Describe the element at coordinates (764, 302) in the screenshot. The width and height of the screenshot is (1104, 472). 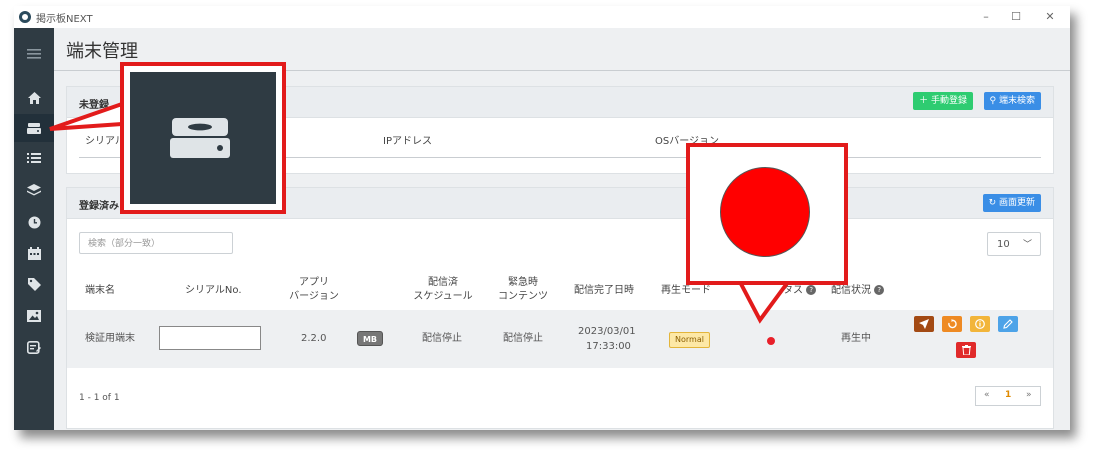
I see `callout-pointer-right` at that location.